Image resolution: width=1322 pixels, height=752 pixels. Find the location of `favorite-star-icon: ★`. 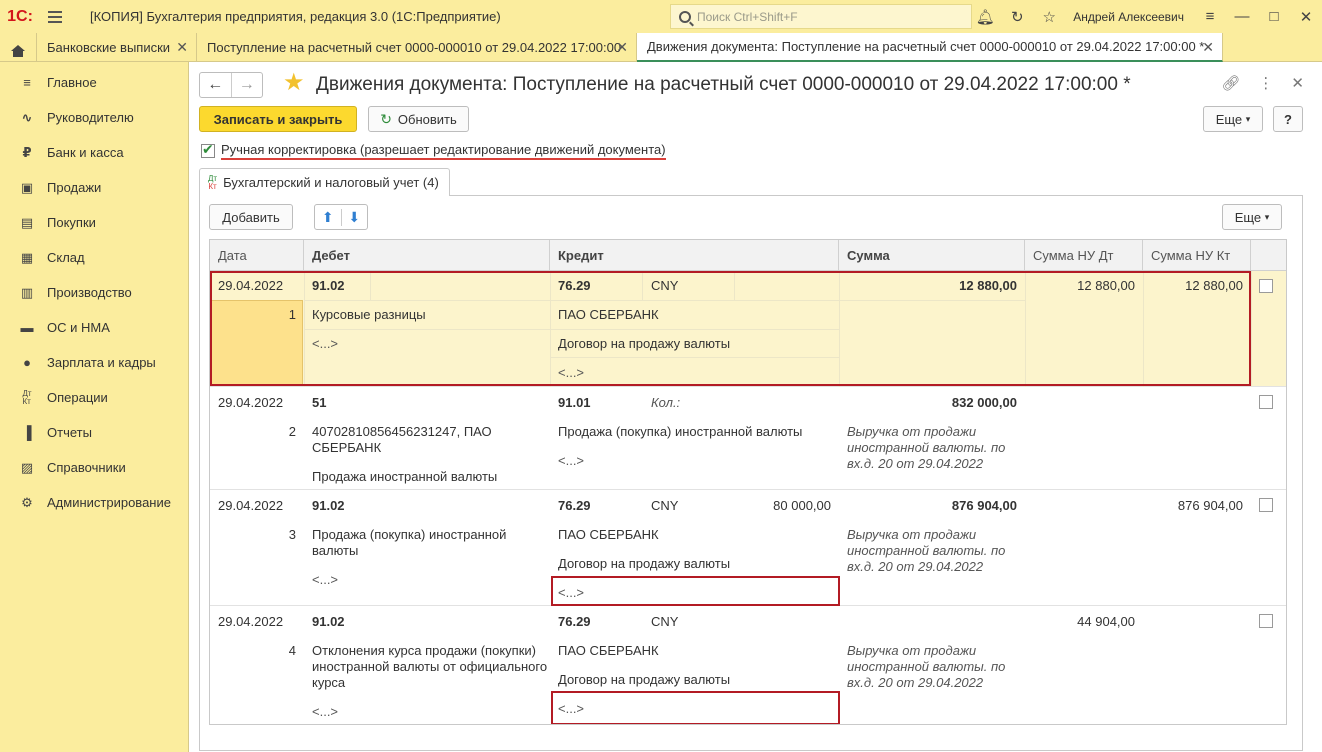

favorite-star-icon: ★ is located at coordinates (294, 83).